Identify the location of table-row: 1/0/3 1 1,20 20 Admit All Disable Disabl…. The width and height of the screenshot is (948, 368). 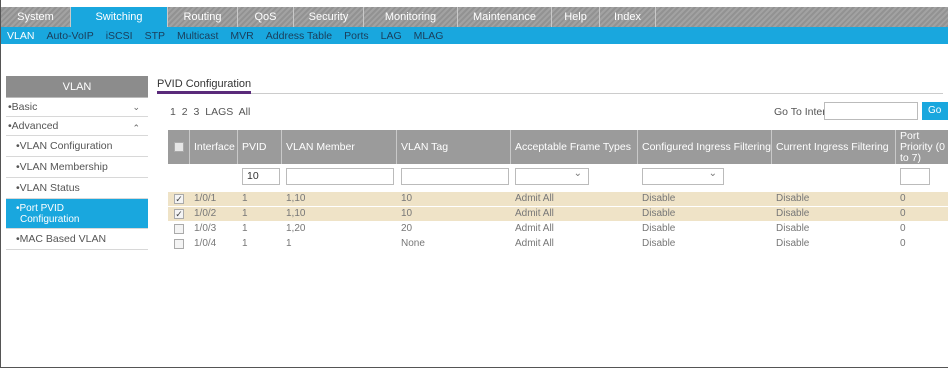
(558, 229).